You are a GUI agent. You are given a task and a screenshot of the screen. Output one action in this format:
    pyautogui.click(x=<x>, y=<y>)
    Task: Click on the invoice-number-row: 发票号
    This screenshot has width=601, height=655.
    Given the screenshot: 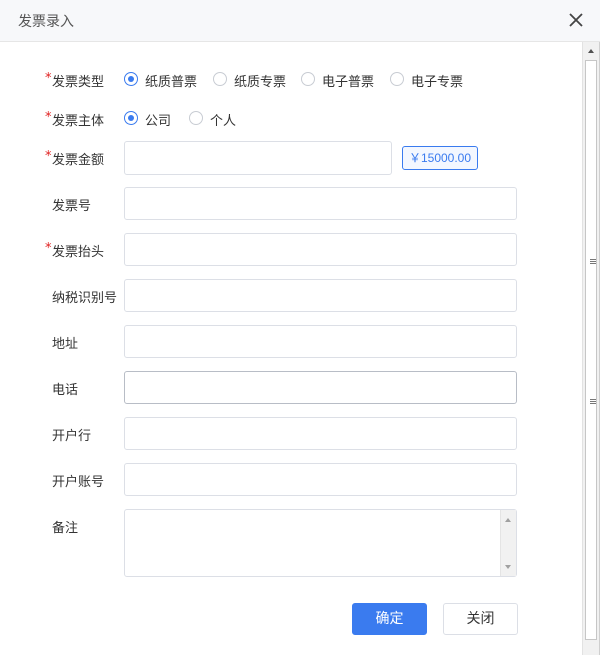 What is the action you would take?
    pyautogui.click(x=290, y=204)
    